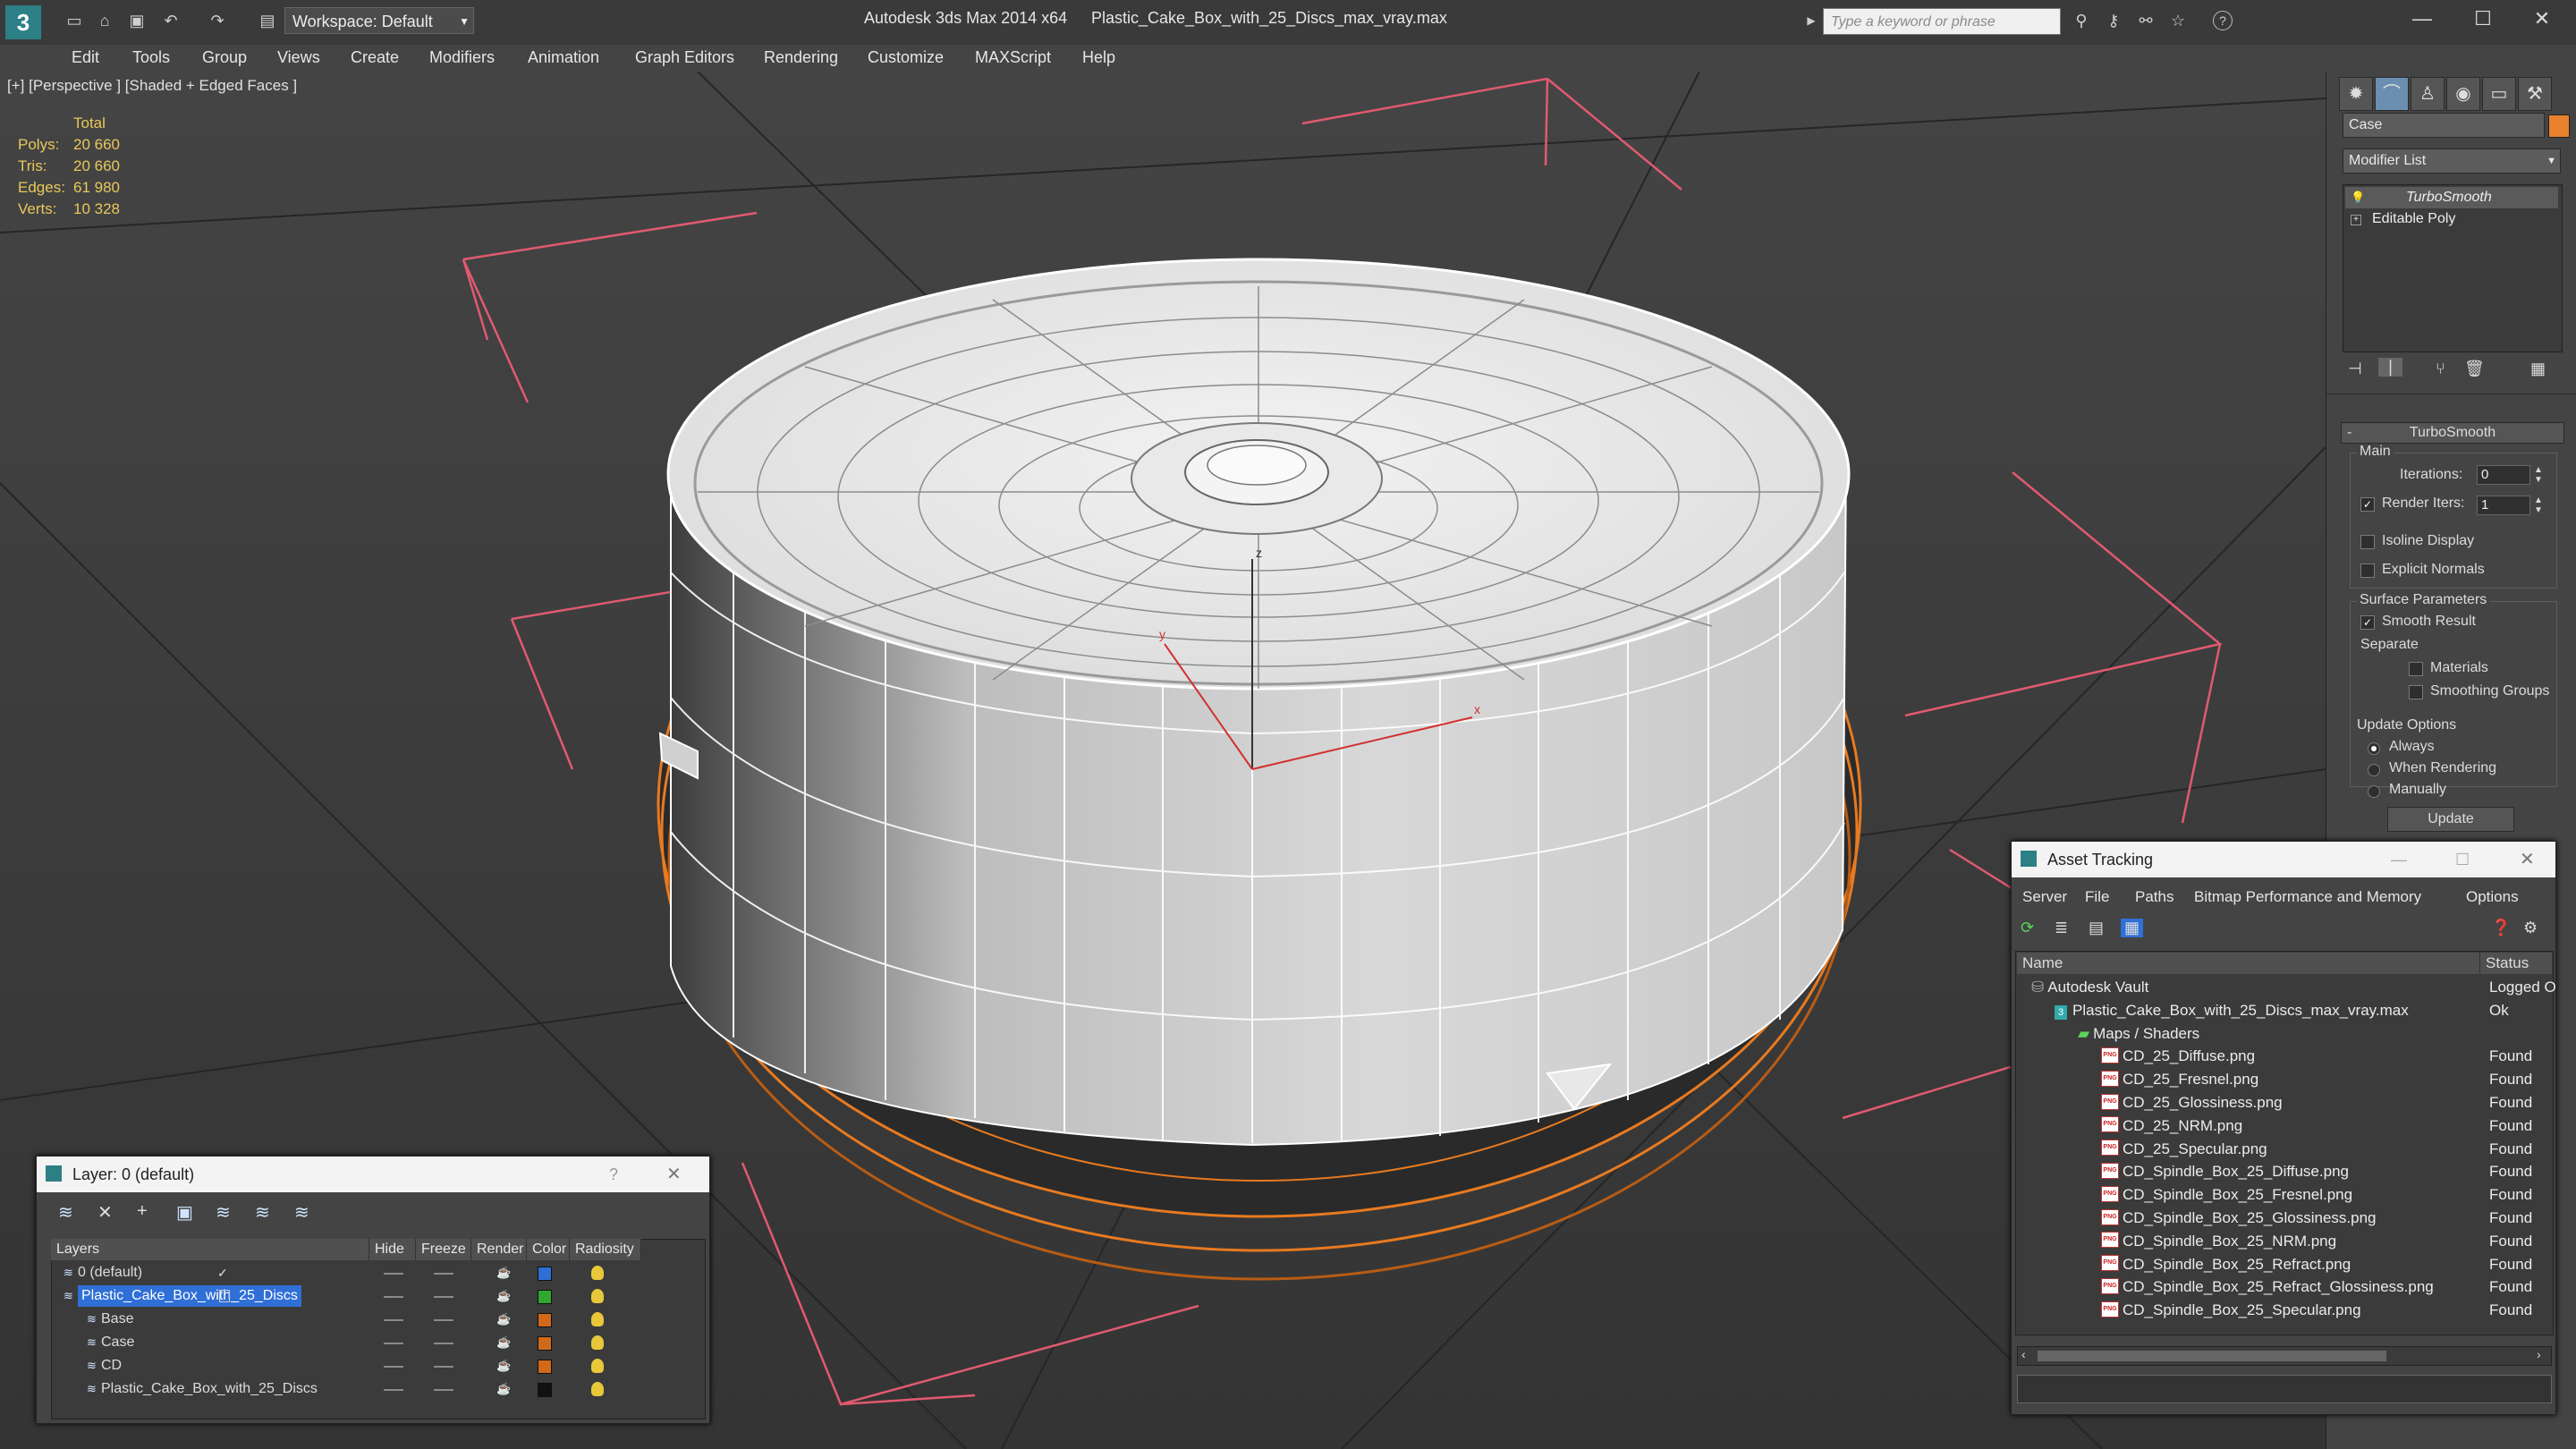  Describe the element at coordinates (2392, 94) in the screenshot. I see `modify-tab-icon: ⌒` at that location.